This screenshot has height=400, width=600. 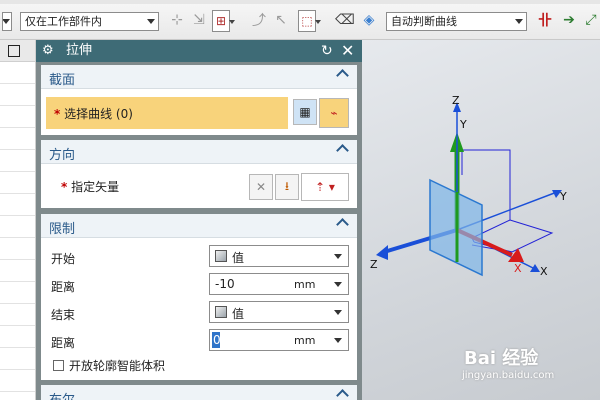 I want to click on boolean-group: 布尔, so click(x=199, y=392).